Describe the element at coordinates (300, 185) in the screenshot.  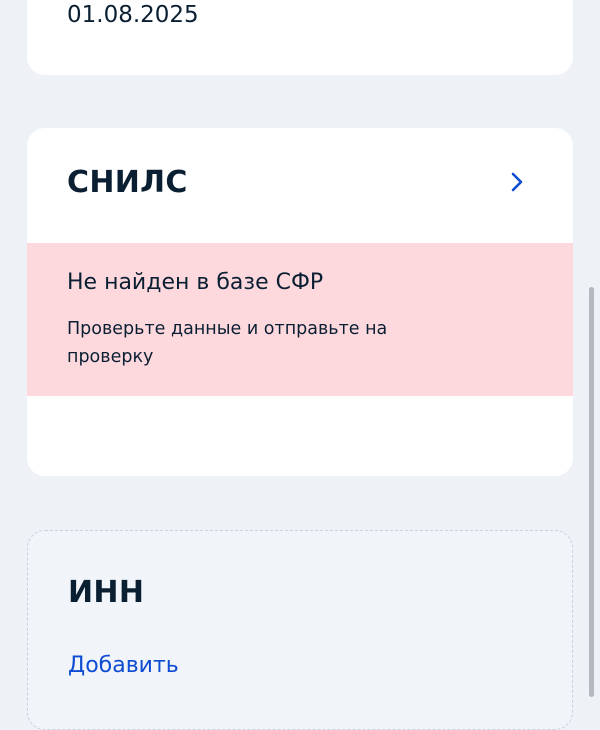
I see `snils-header: СНИЛС` at that location.